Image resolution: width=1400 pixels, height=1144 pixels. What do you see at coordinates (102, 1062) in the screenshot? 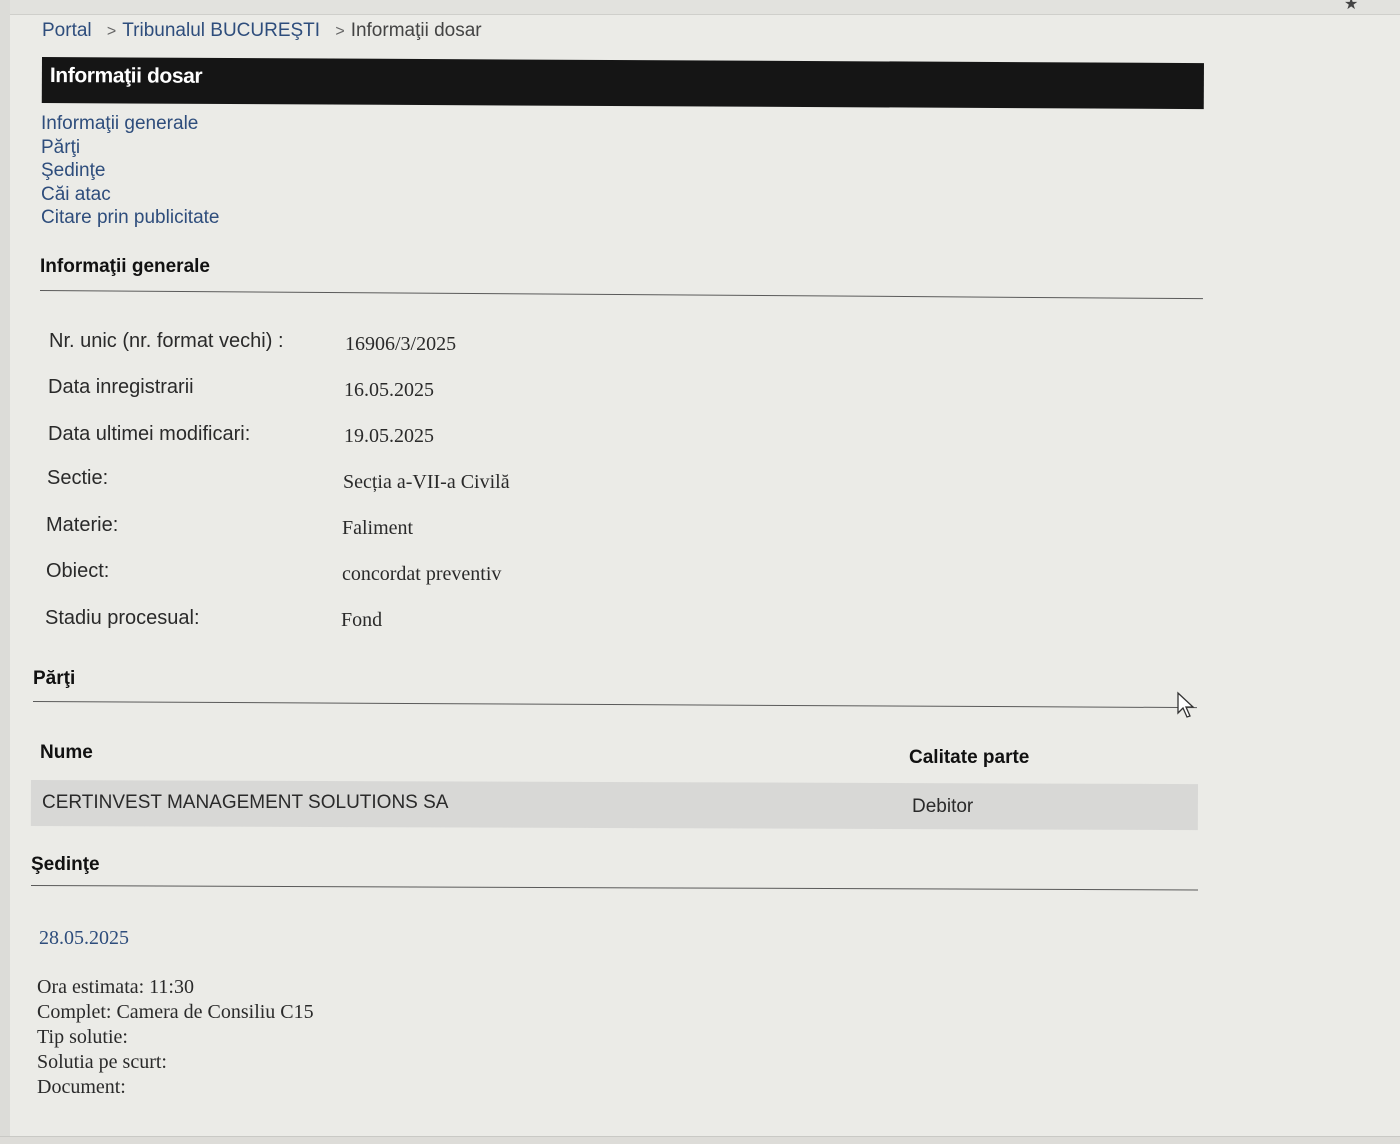
I see `hearing-solutia: Solutia pe scurt:` at bounding box center [102, 1062].